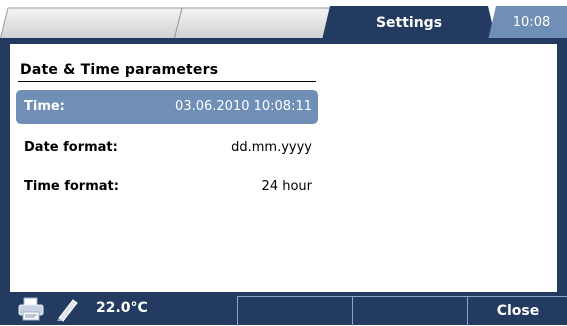  What do you see at coordinates (167, 148) in the screenshot?
I see `setting-row-date-format: Date format: dd.mm.yyyy` at bounding box center [167, 148].